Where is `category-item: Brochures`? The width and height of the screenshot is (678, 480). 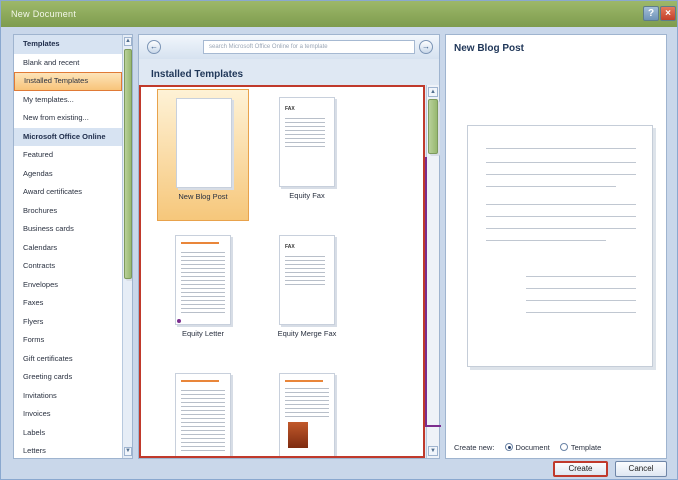
category-item: Brochures is located at coordinates (68, 211).